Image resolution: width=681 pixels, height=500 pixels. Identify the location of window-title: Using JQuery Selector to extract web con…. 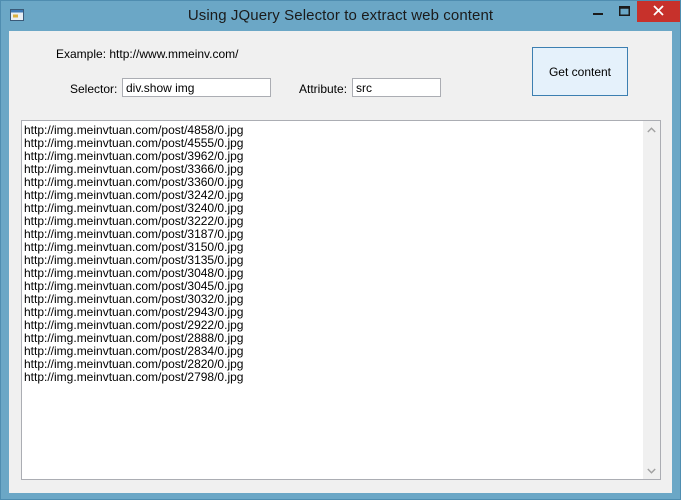
(340, 15).